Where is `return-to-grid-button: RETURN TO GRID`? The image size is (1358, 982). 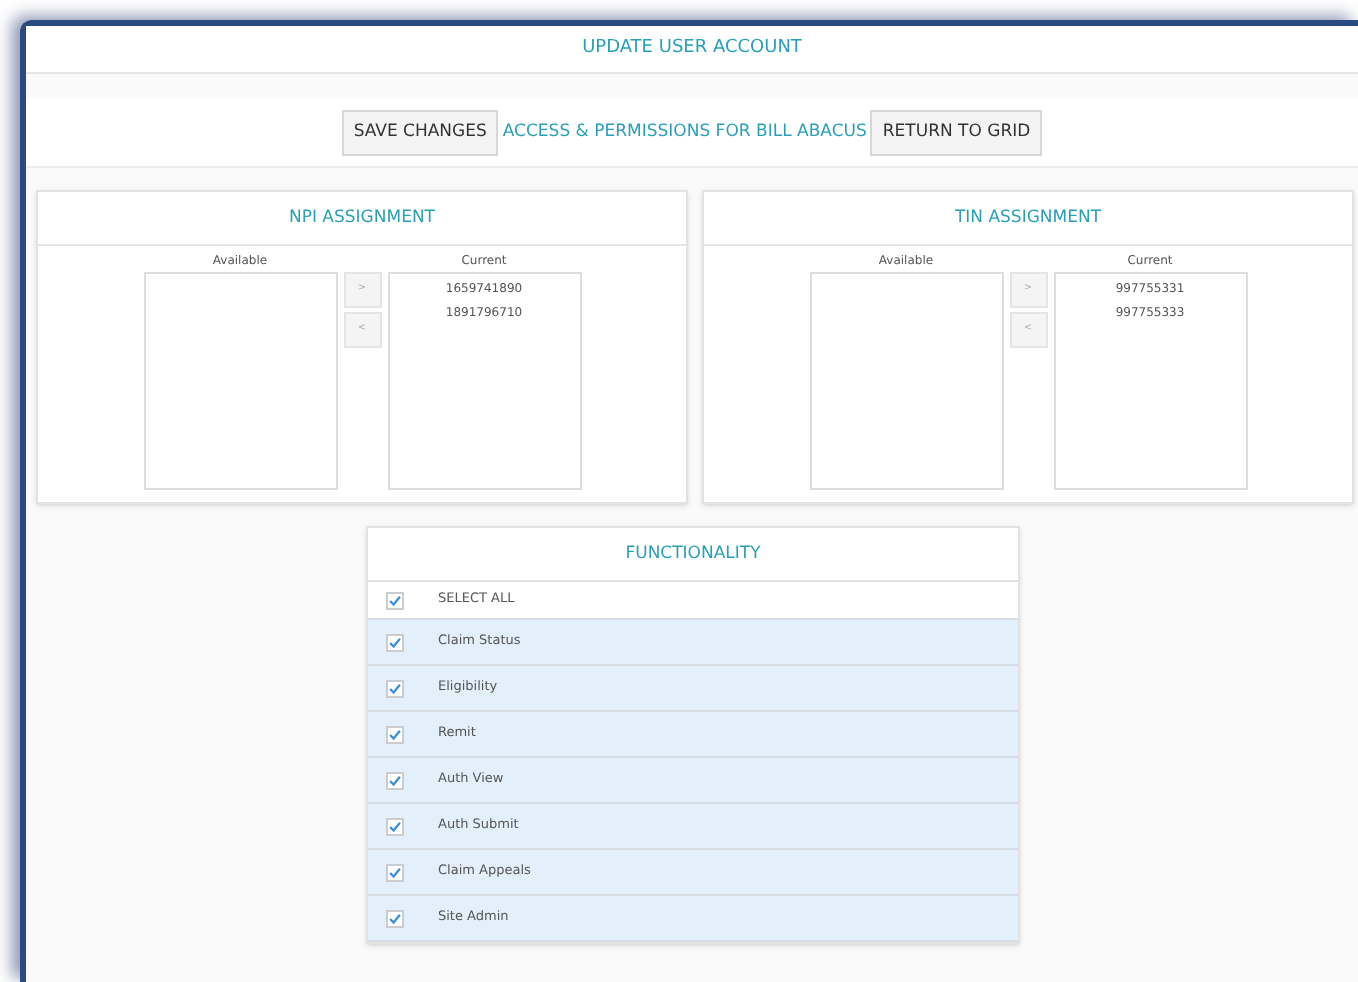
return-to-grid-button: RETURN TO GRID is located at coordinates (956, 132).